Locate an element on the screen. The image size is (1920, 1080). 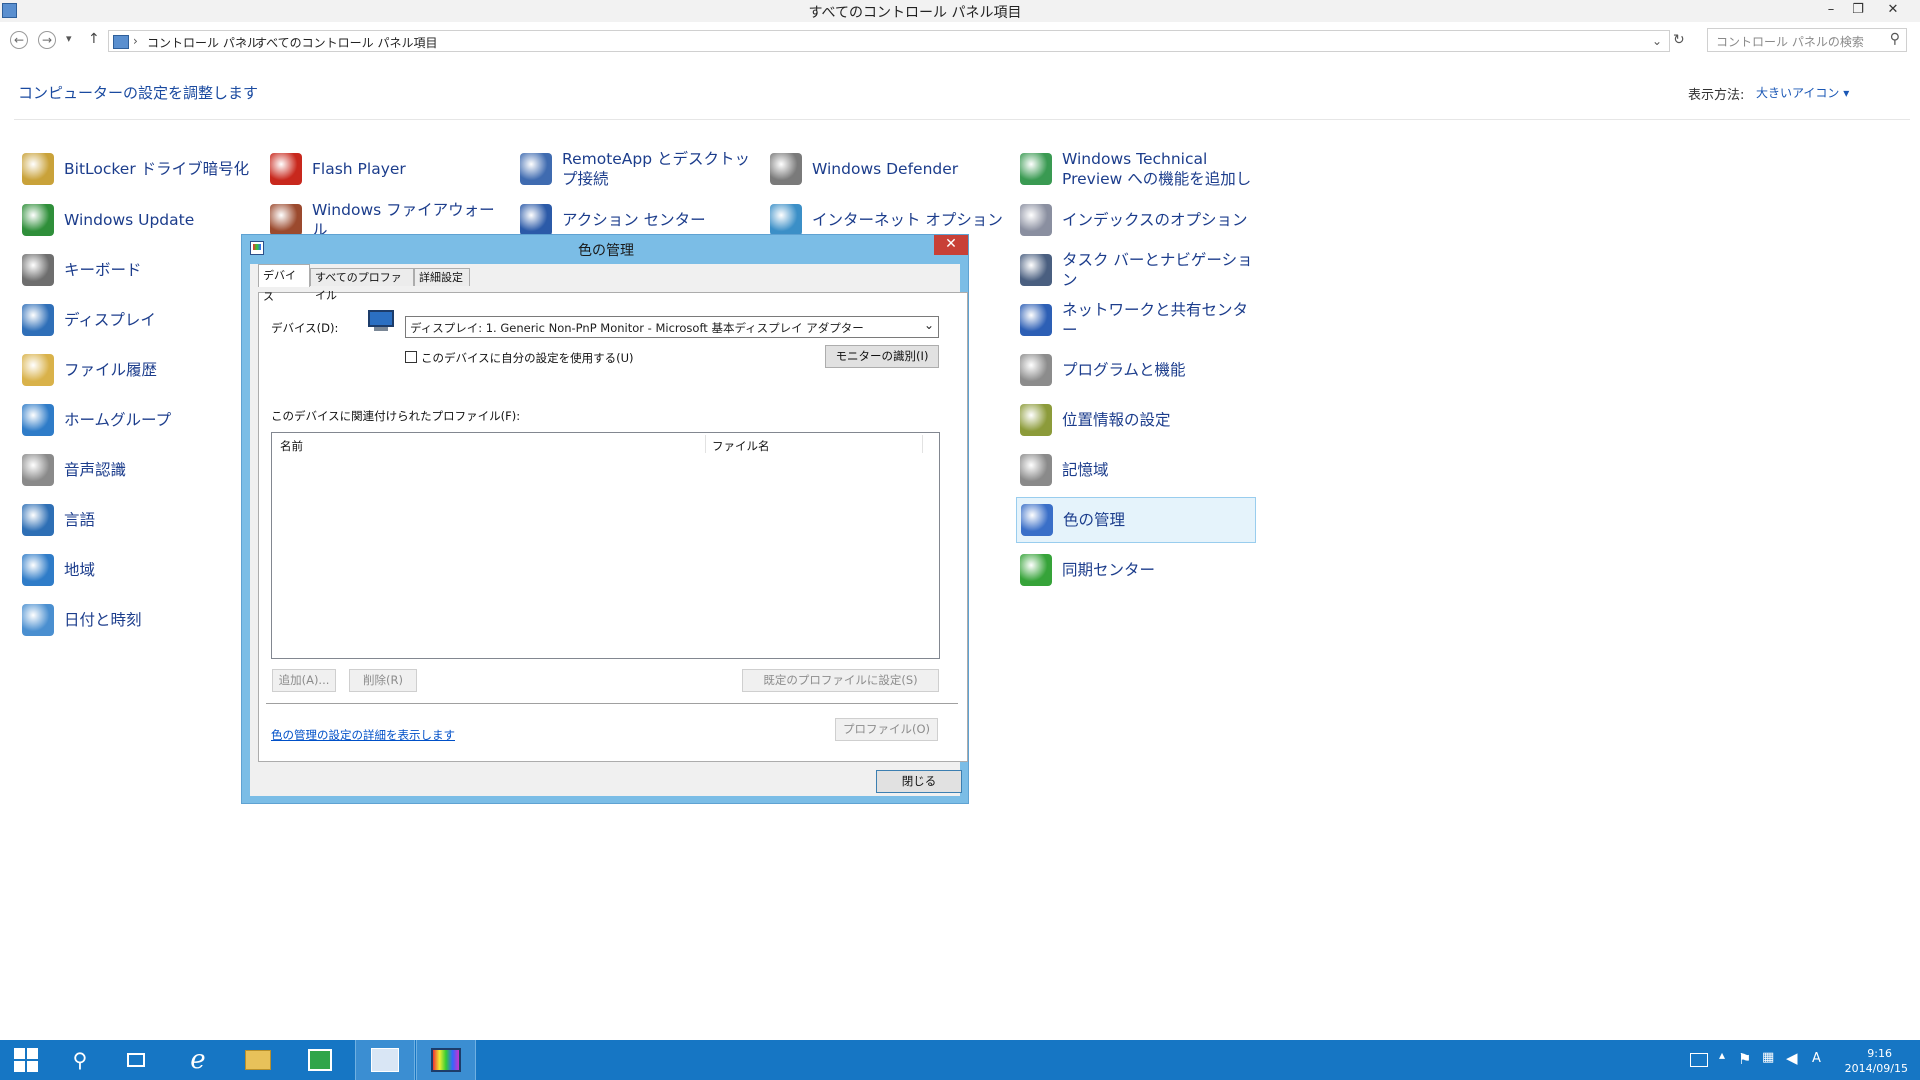
forward-button: → is located at coordinates (47, 40).